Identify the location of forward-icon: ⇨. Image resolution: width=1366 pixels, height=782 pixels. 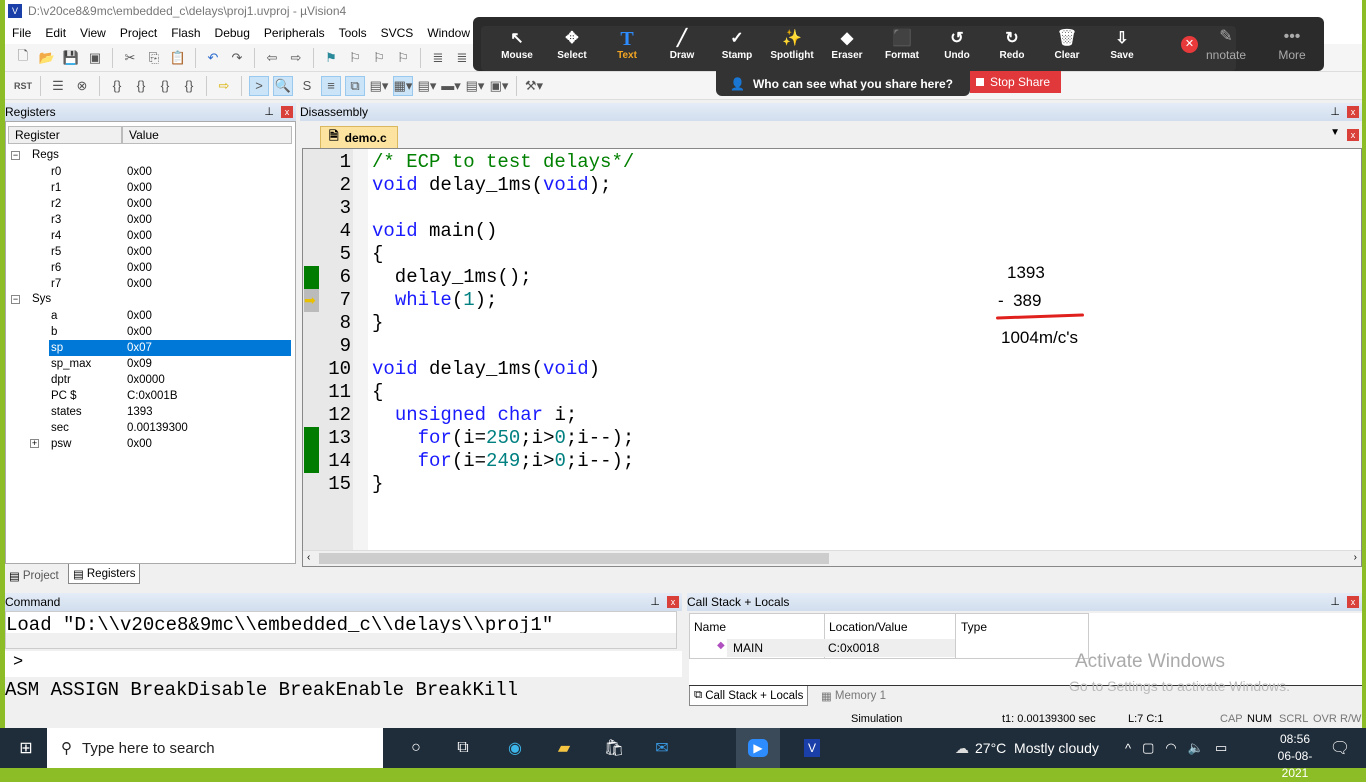
(296, 58).